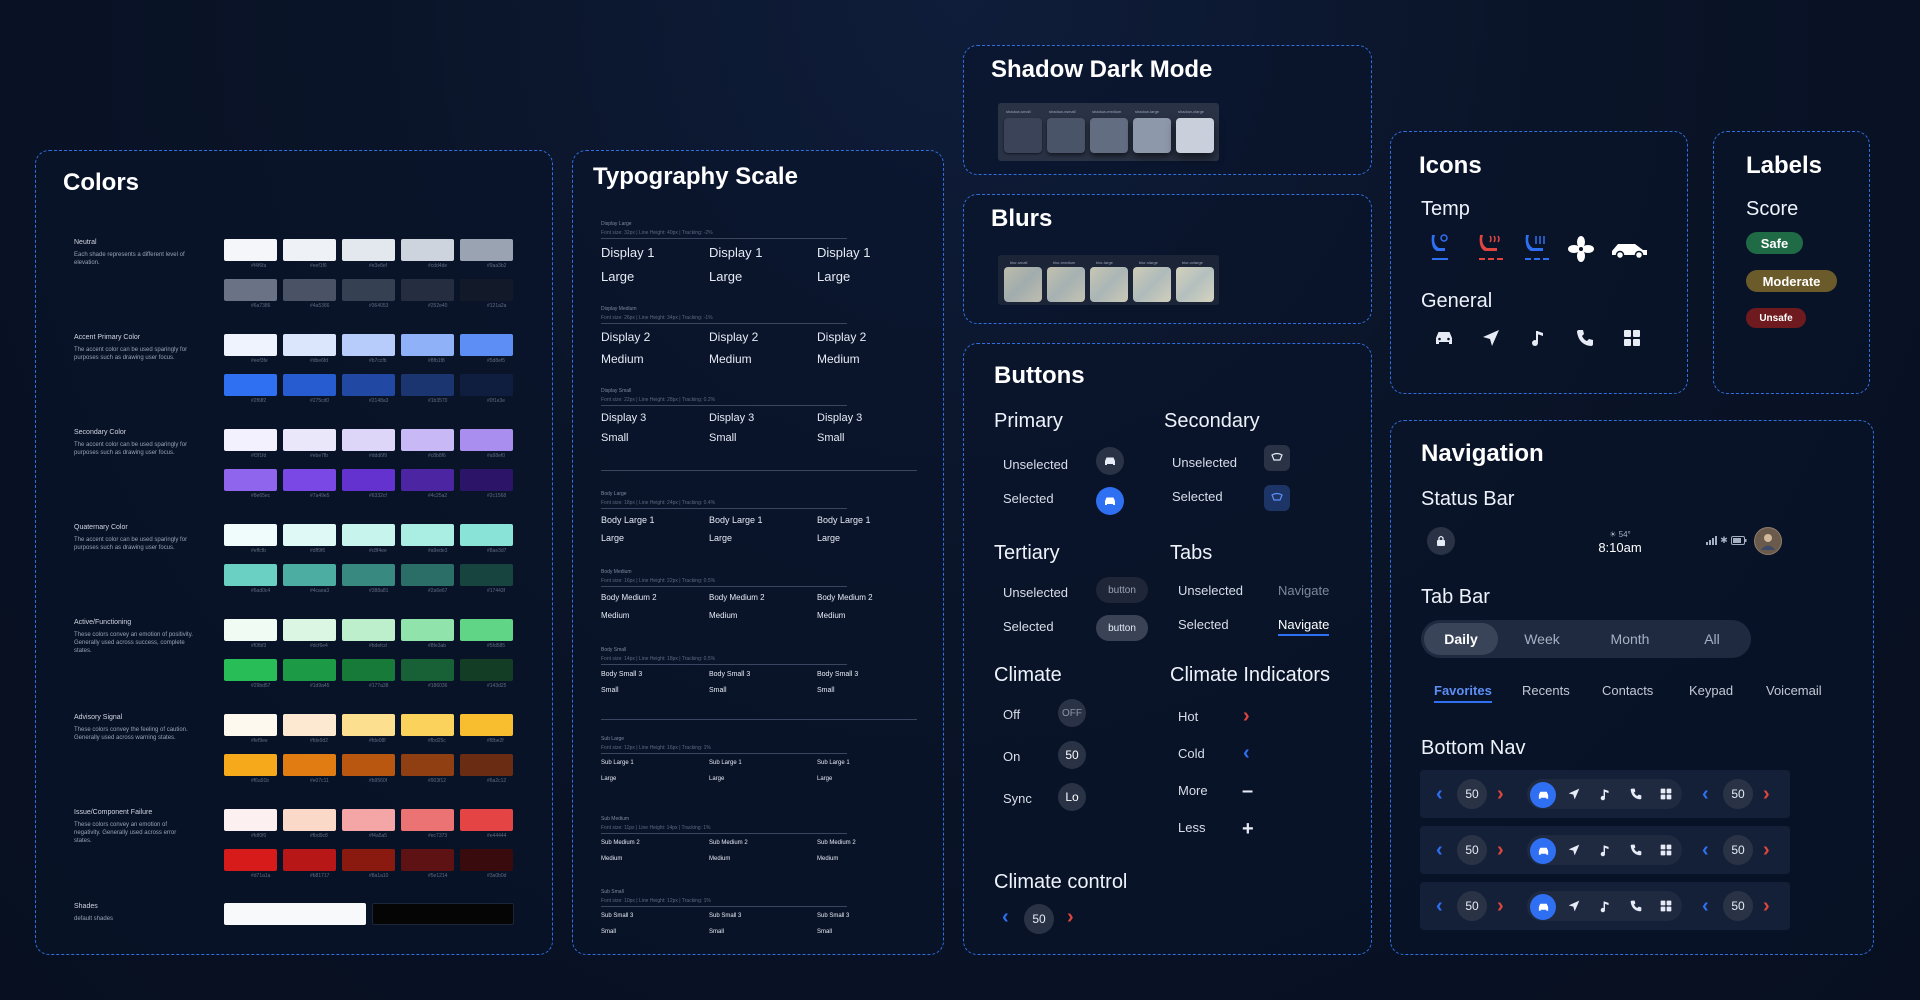 The image size is (1920, 1000). I want to click on type-style-name: Sub Large, so click(613, 739).